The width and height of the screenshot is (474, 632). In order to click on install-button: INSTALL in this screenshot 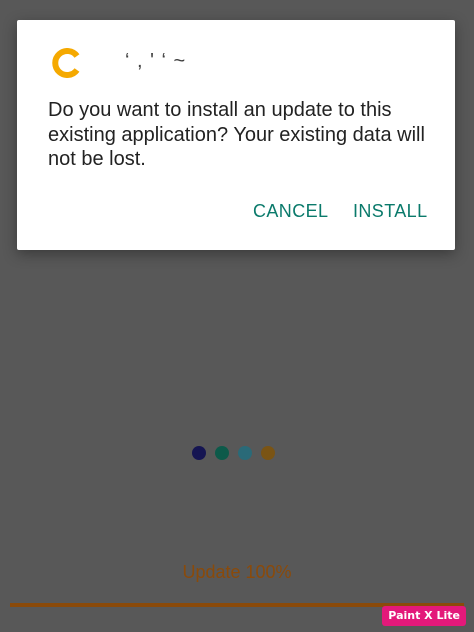, I will do `click(390, 211)`.